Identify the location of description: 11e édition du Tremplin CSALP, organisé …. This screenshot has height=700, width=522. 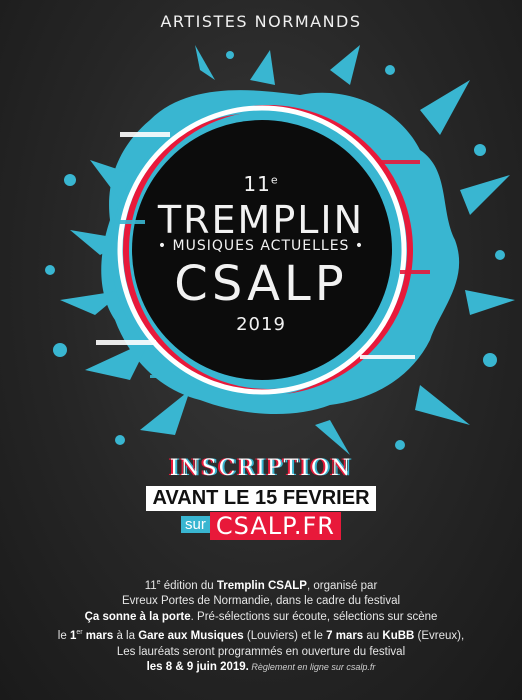
(261, 625).